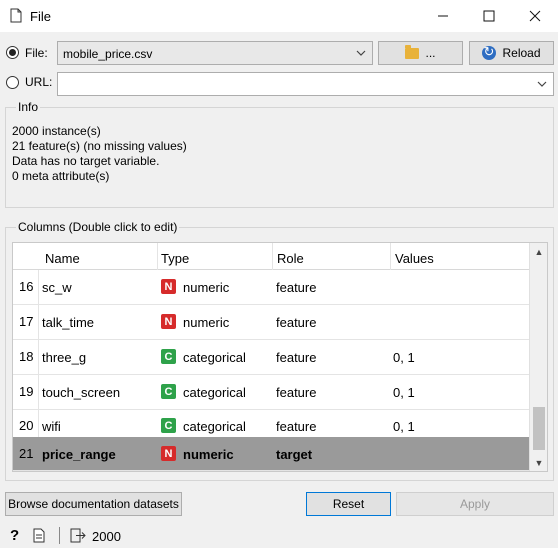  I want to click on status-divider, so click(59, 535).